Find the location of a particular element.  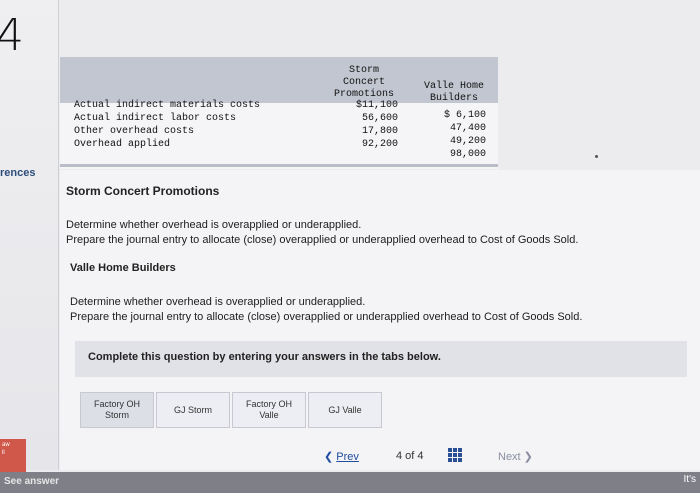

tab-gj-storm: GJ Storm is located at coordinates (193, 410).